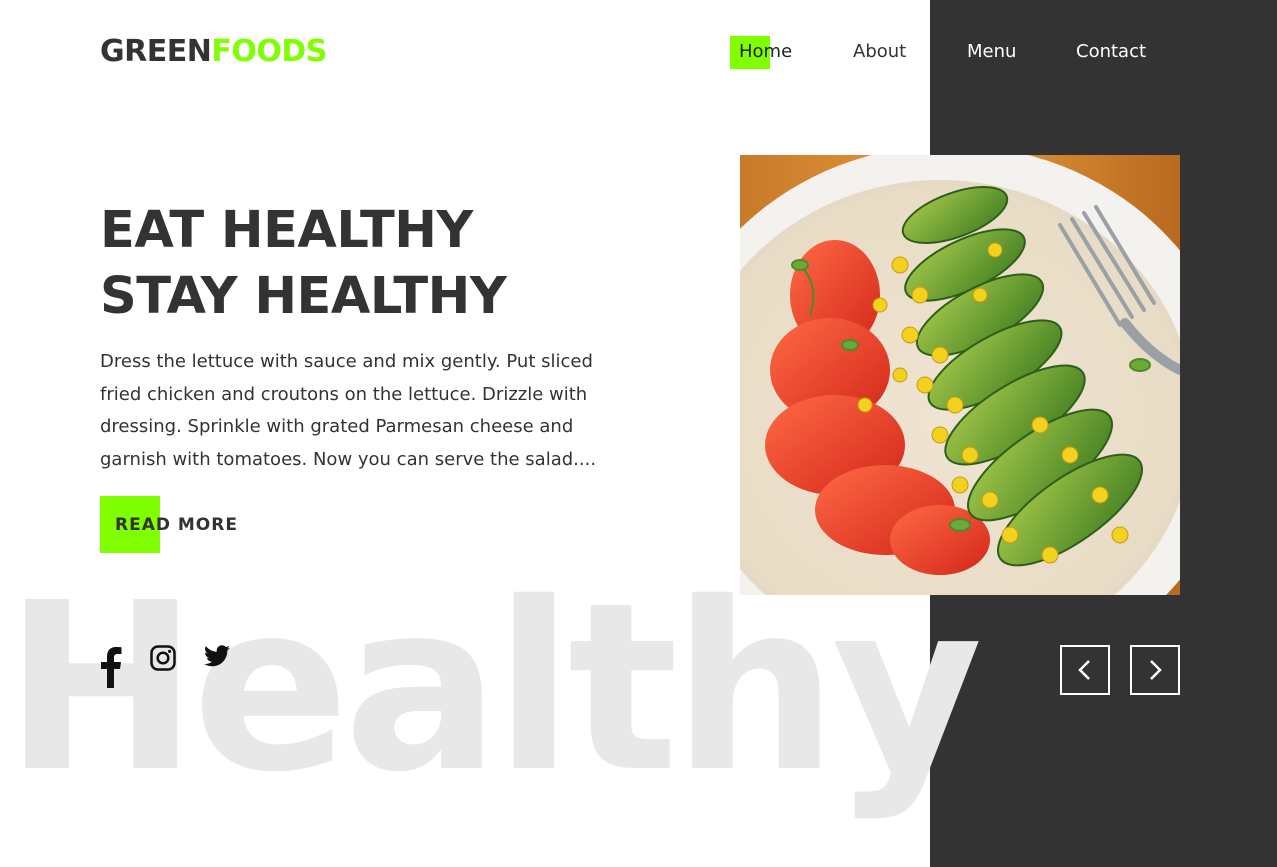 This screenshot has width=1277, height=867. What do you see at coordinates (303, 264) in the screenshot?
I see `hero-headline: EAT HEALTHY STAY HEALTHY` at bounding box center [303, 264].